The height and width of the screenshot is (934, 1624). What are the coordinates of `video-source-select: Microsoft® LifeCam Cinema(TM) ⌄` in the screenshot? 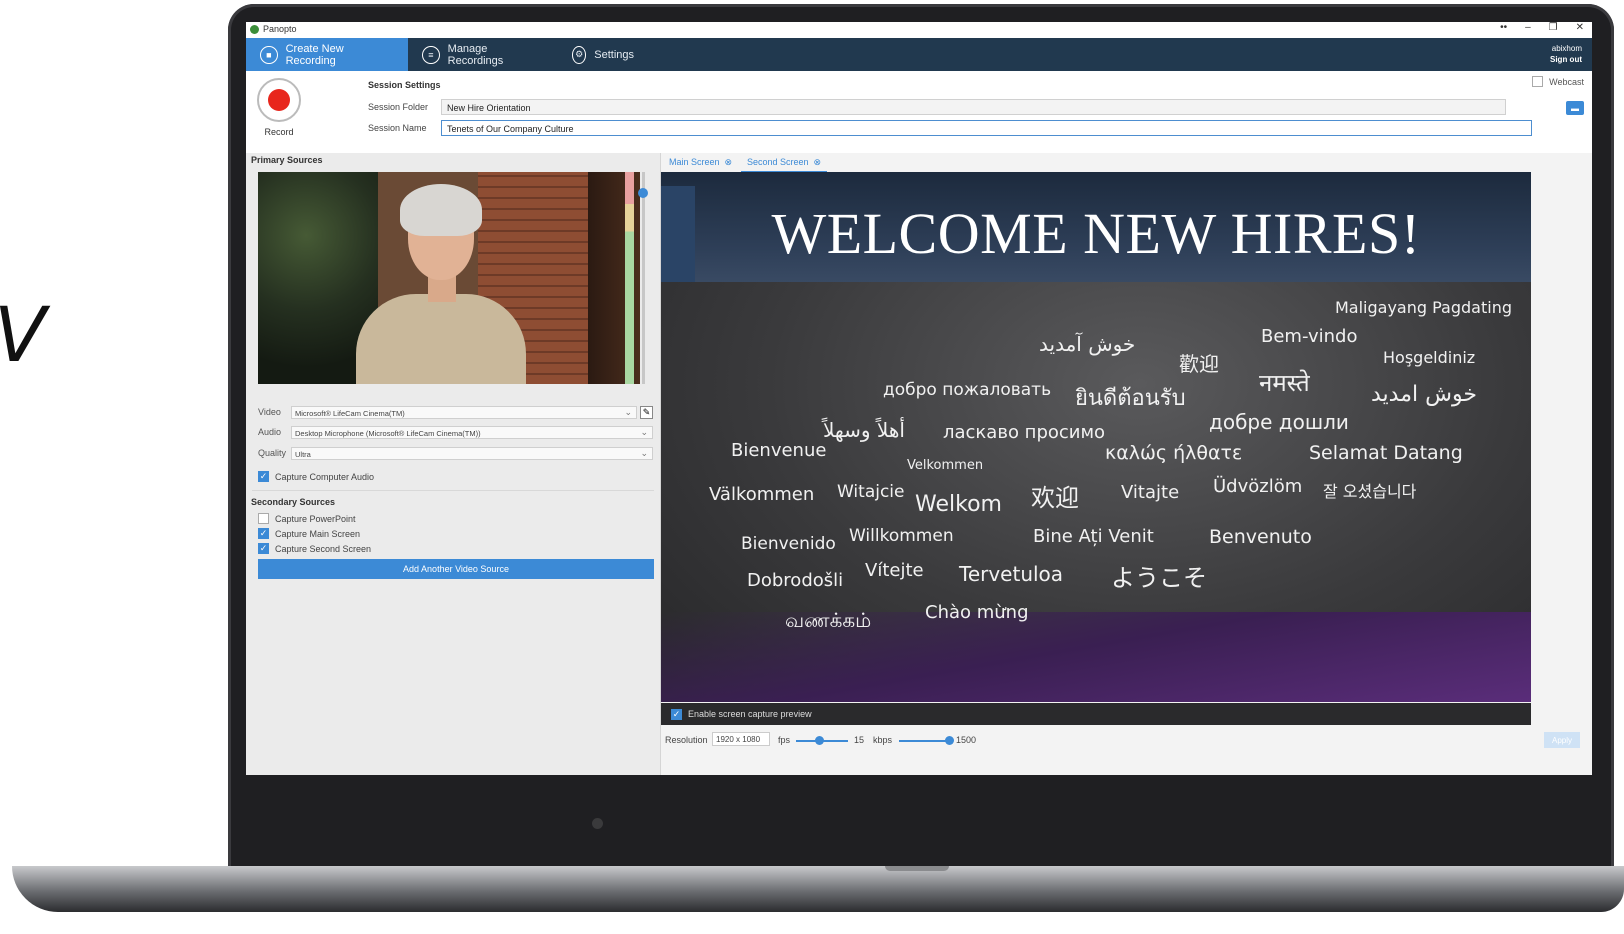 It's located at (464, 412).